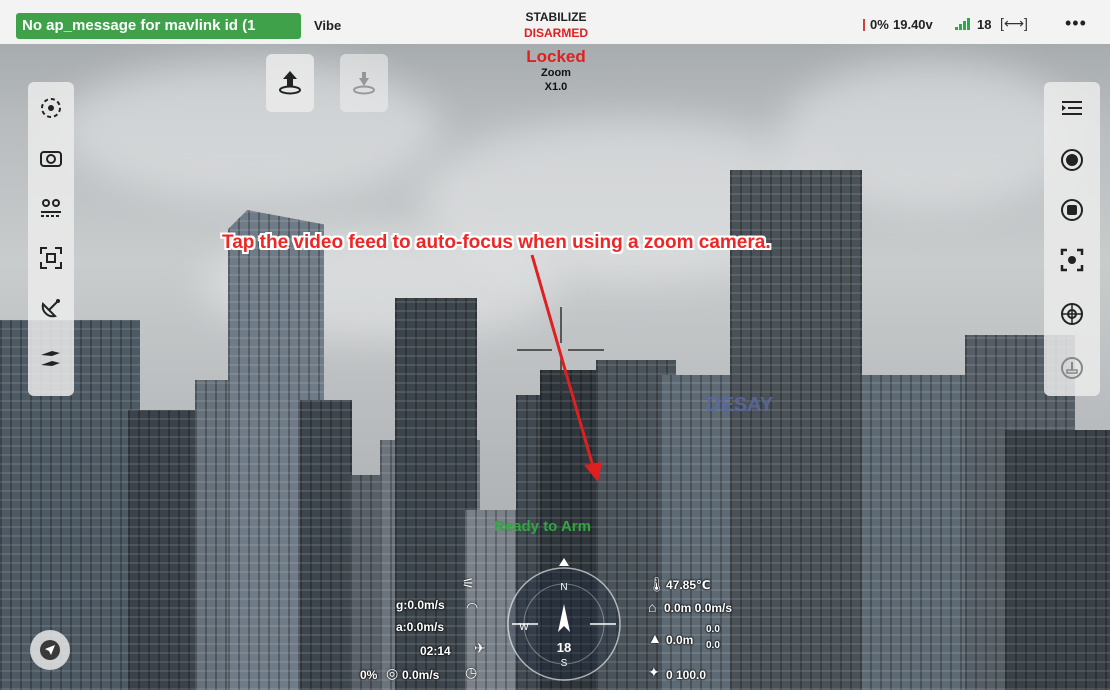 The width and height of the screenshot is (1110, 690). I want to click on ground-speed: g:0.0m/s, so click(420, 605).